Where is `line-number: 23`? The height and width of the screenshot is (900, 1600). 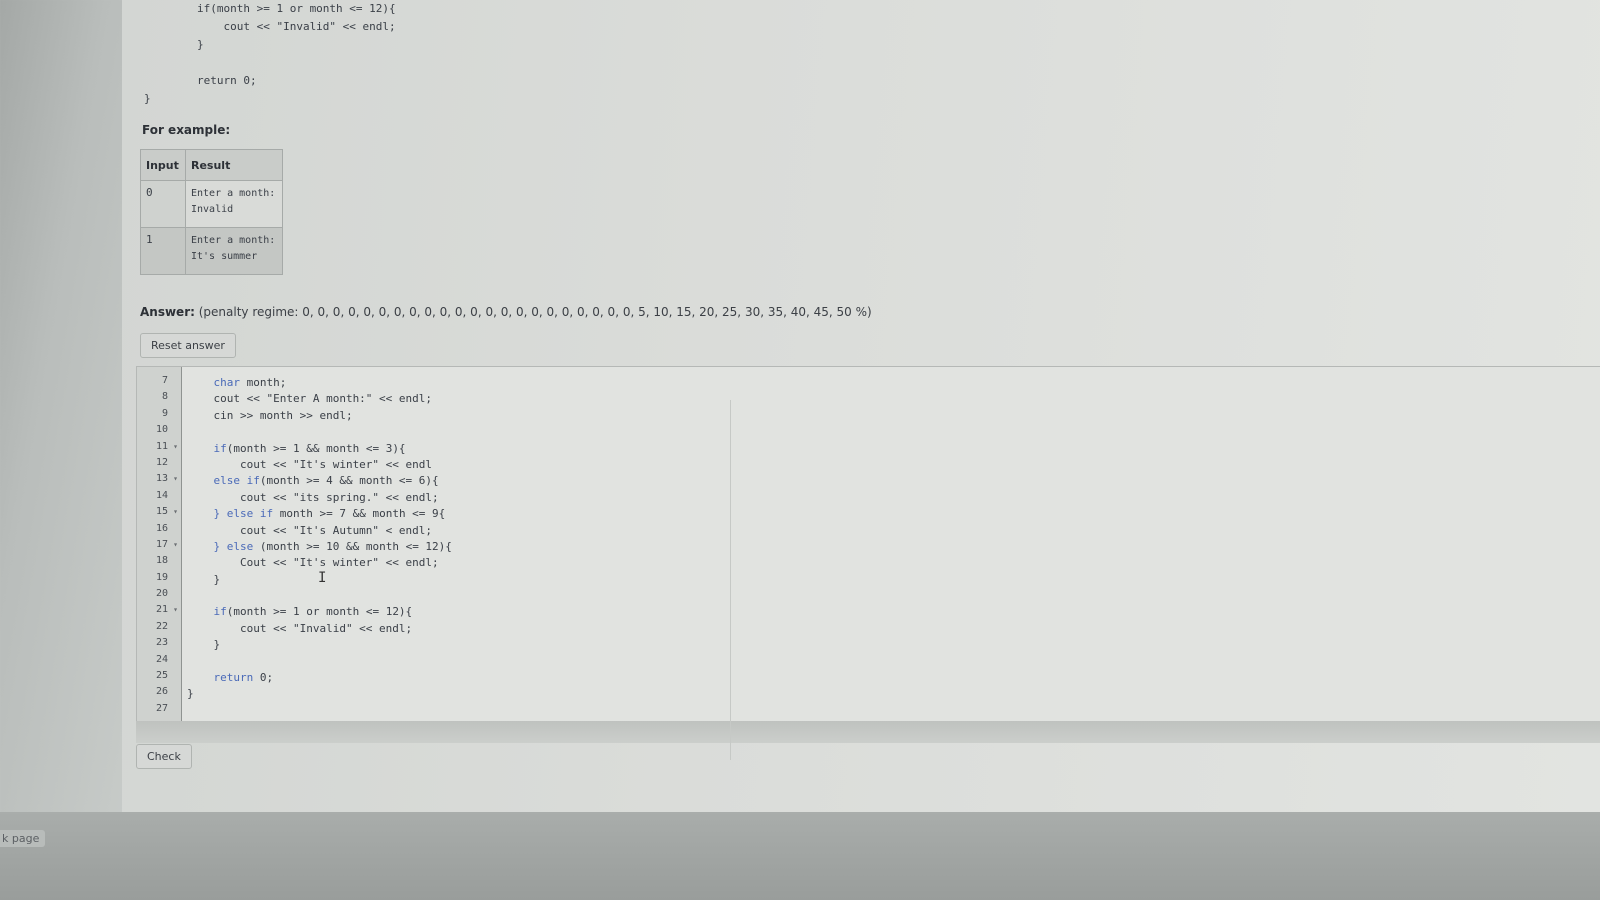
line-number: 23 is located at coordinates (161, 643).